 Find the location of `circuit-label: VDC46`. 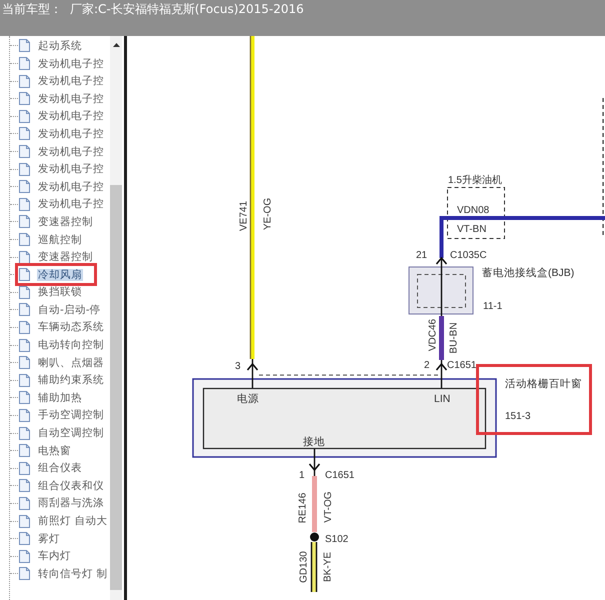

circuit-label: VDC46 is located at coordinates (433, 335).